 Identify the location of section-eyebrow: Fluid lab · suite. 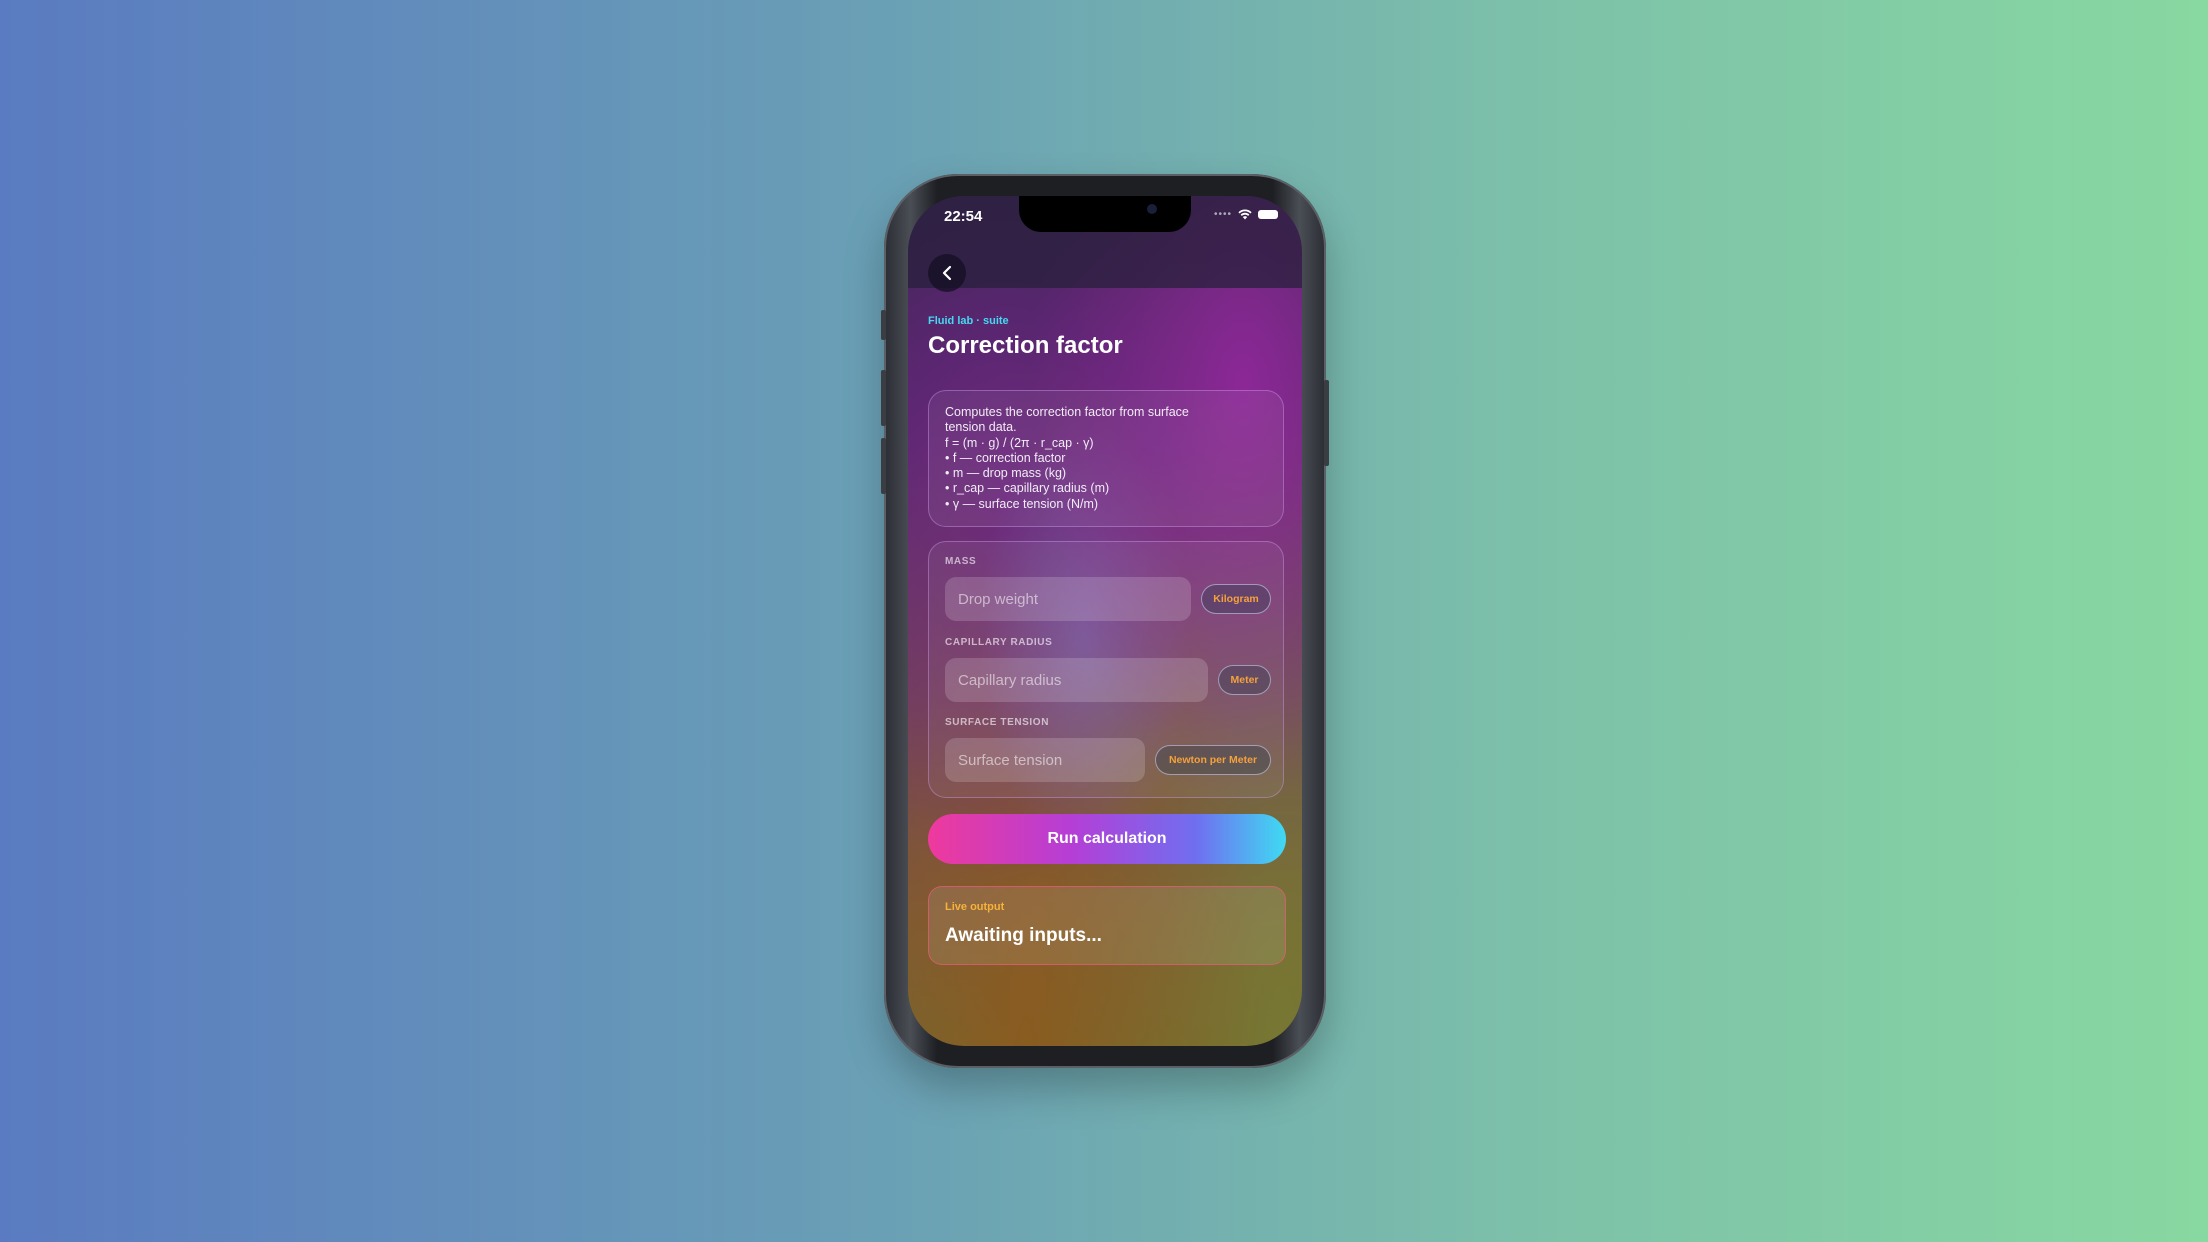
(968, 321).